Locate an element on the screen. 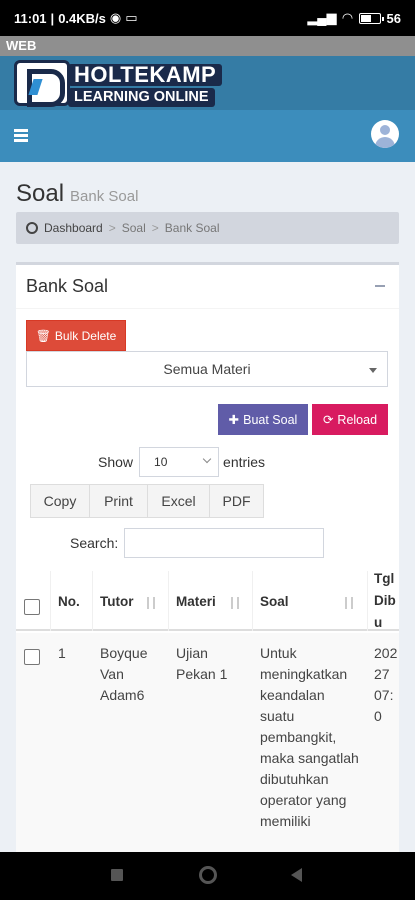 The width and height of the screenshot is (415, 900). battery-icon is located at coordinates (371, 18).